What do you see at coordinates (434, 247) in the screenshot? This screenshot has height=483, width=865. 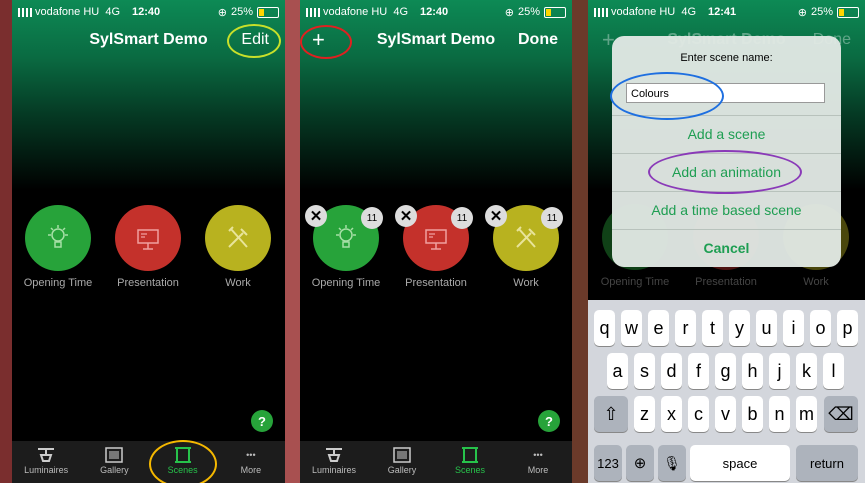 I see `scene-presentation: ✕ 11 Presentation` at bounding box center [434, 247].